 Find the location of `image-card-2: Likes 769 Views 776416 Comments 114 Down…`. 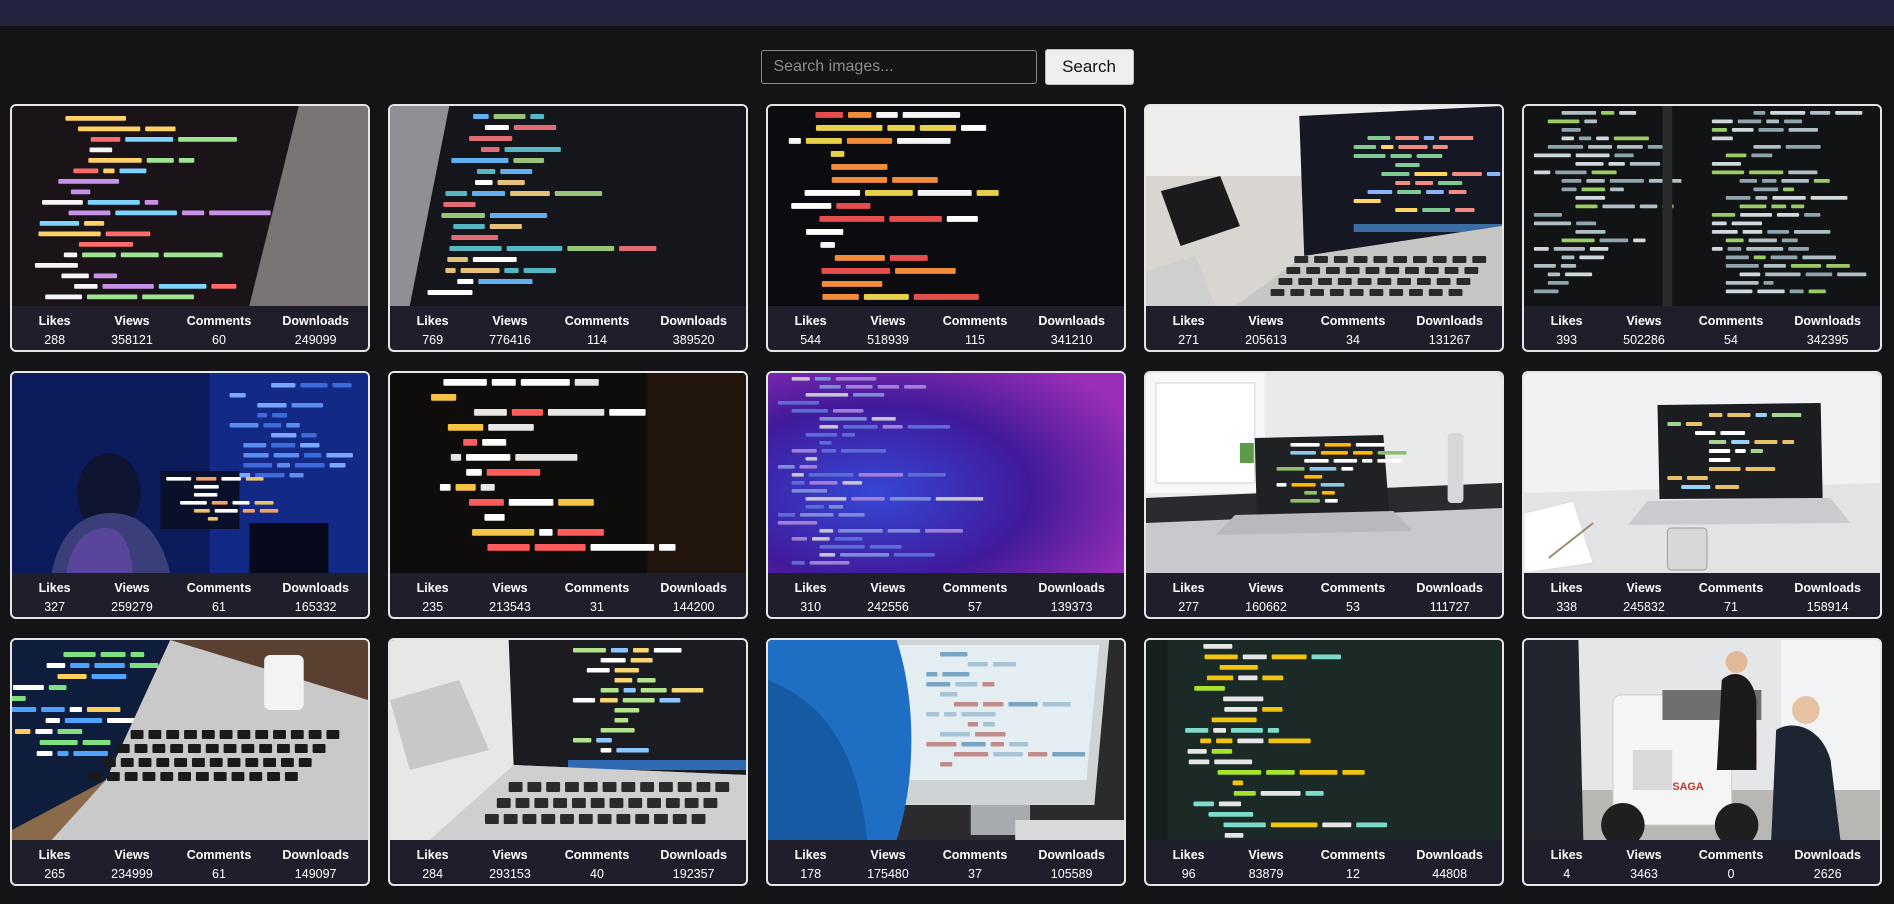

image-card-2: Likes 769 Views 776416 Comments 114 Down… is located at coordinates (568, 228).